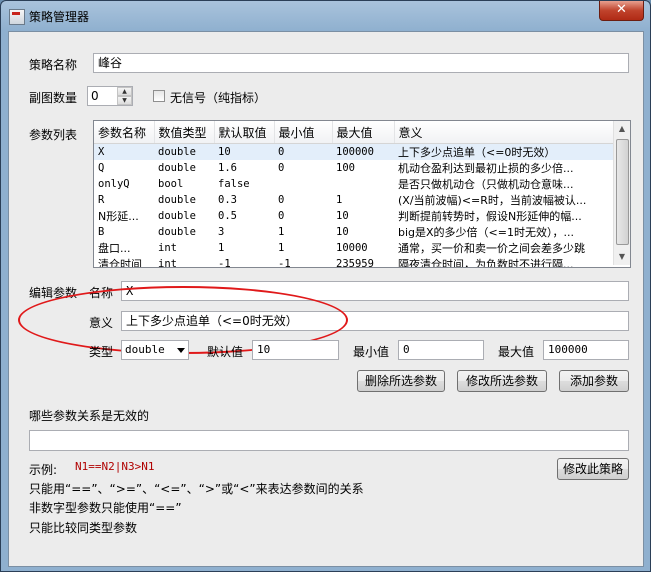 This screenshot has height=572, width=651. What do you see at coordinates (221, 232) in the screenshot?
I see `cell-default: 3` at bounding box center [221, 232].